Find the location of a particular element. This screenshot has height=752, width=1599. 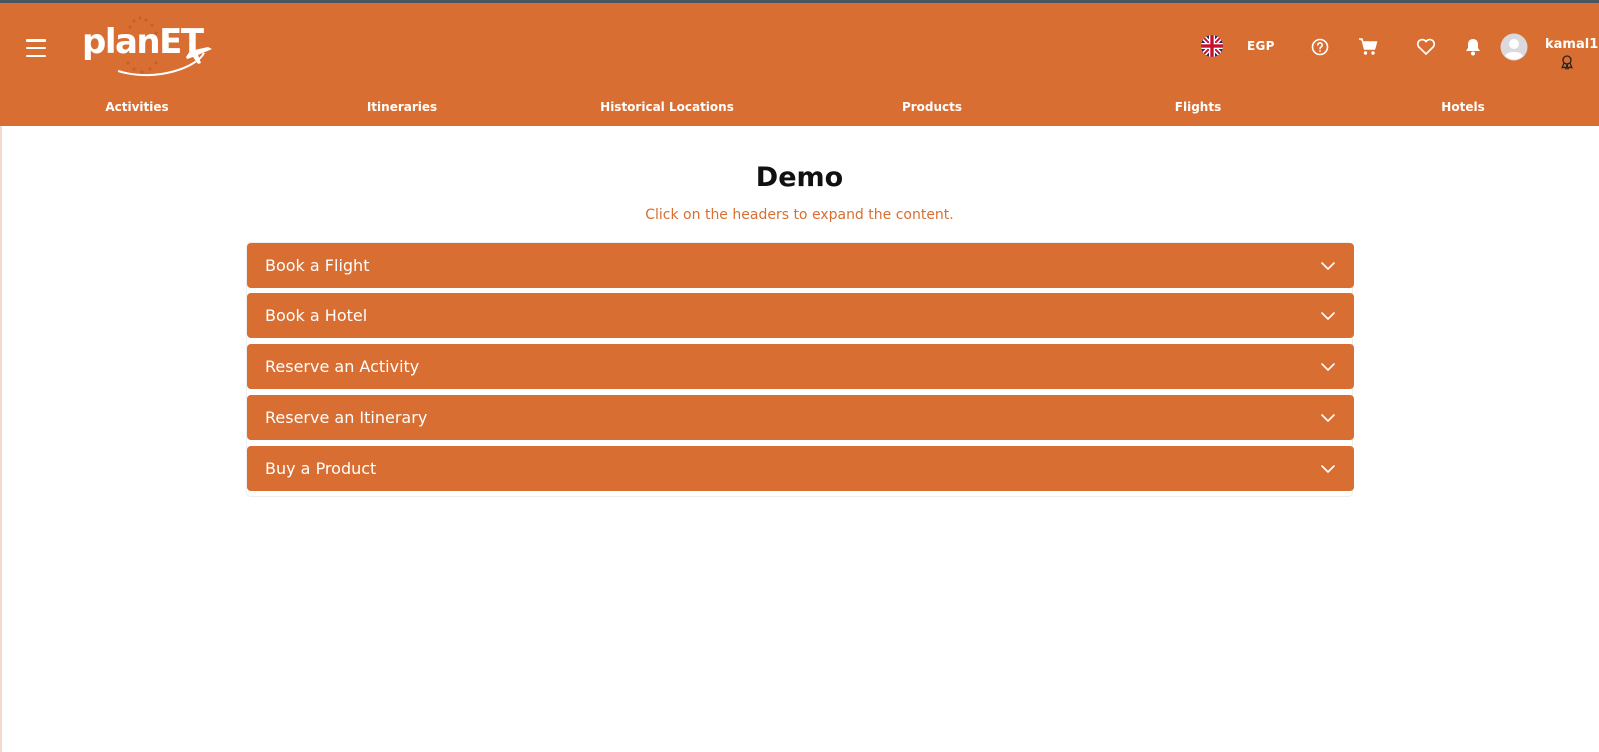

award-badge-icon is located at coordinates (1567, 62).